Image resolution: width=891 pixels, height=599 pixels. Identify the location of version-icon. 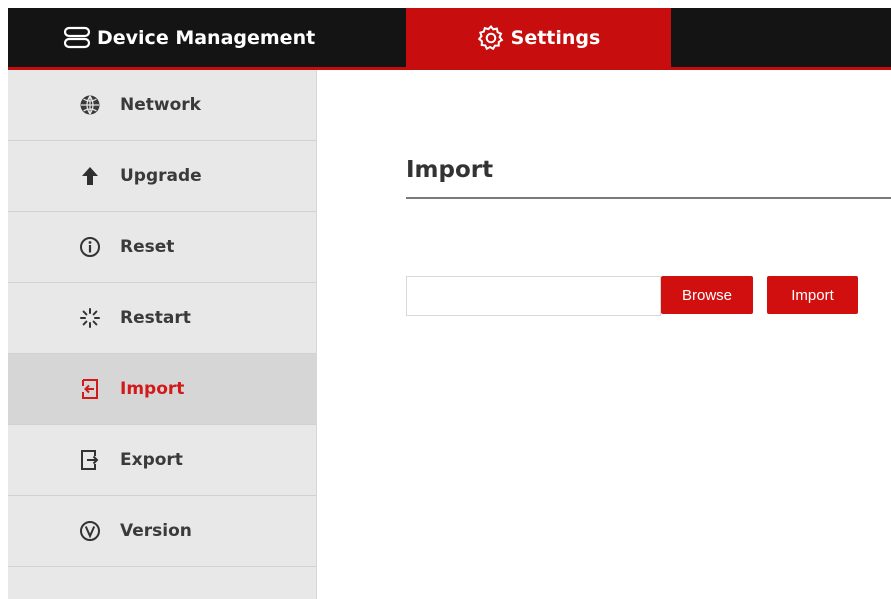
(90, 531).